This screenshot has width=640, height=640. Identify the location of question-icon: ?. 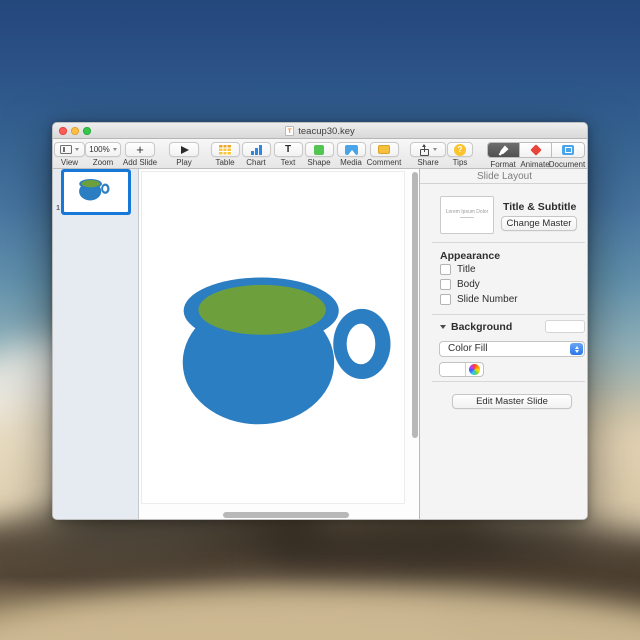
(460, 149).